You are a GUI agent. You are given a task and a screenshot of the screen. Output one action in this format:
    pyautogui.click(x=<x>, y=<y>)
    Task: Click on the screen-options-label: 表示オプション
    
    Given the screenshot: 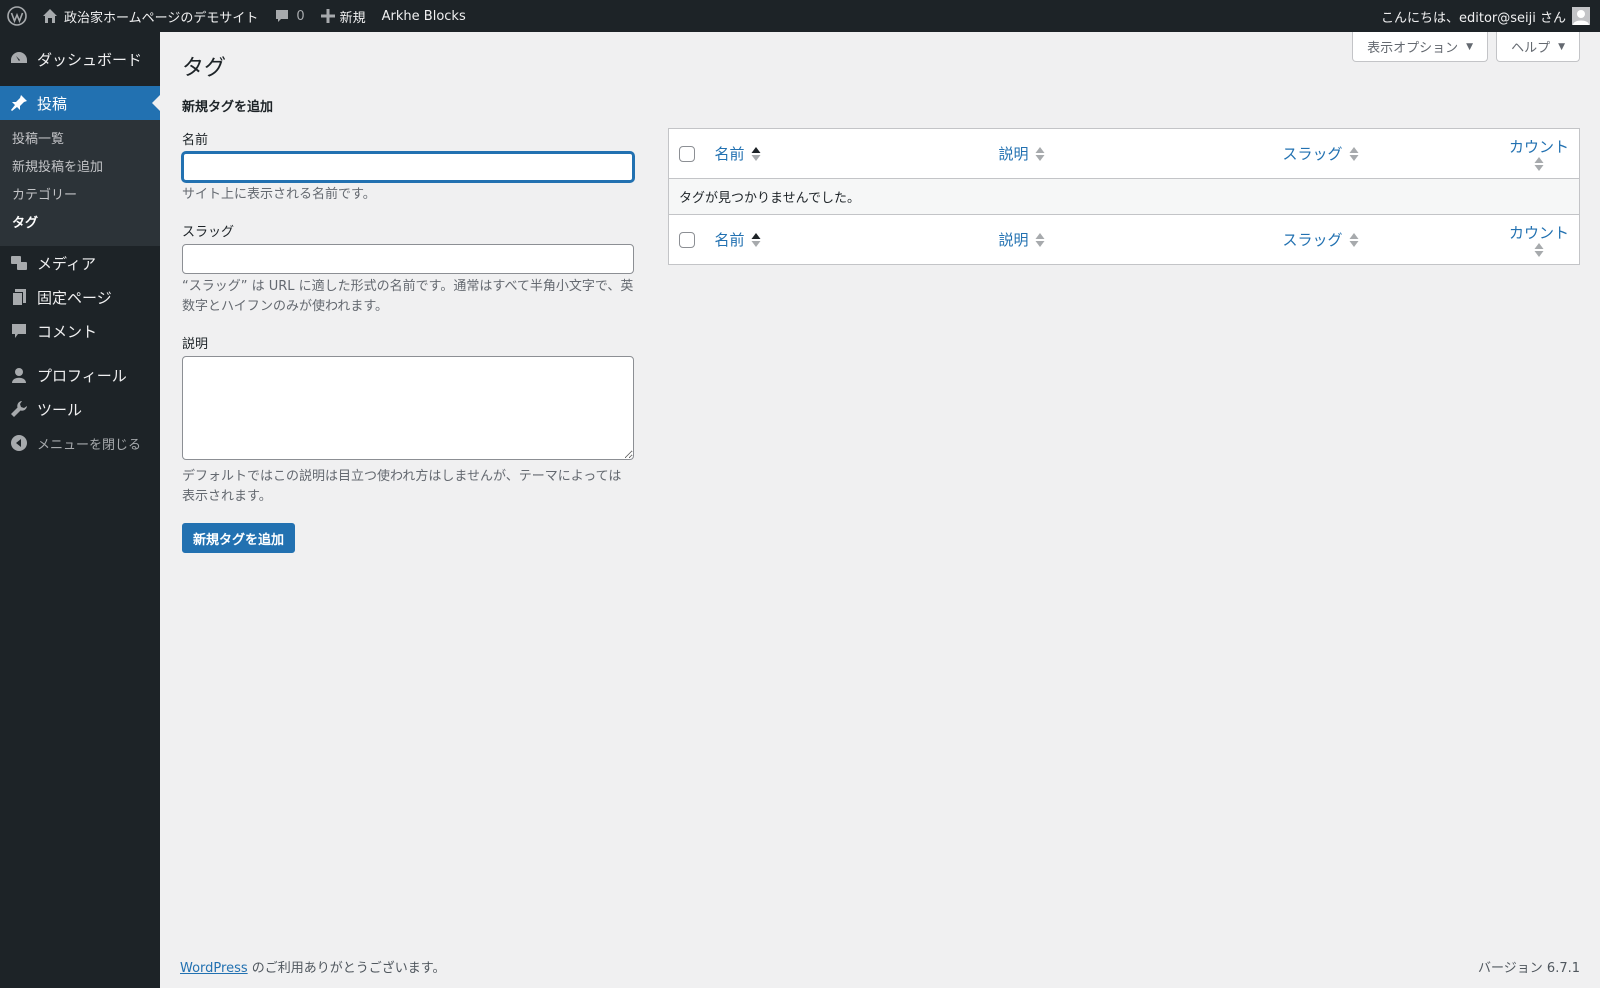 What is the action you would take?
    pyautogui.click(x=1413, y=48)
    